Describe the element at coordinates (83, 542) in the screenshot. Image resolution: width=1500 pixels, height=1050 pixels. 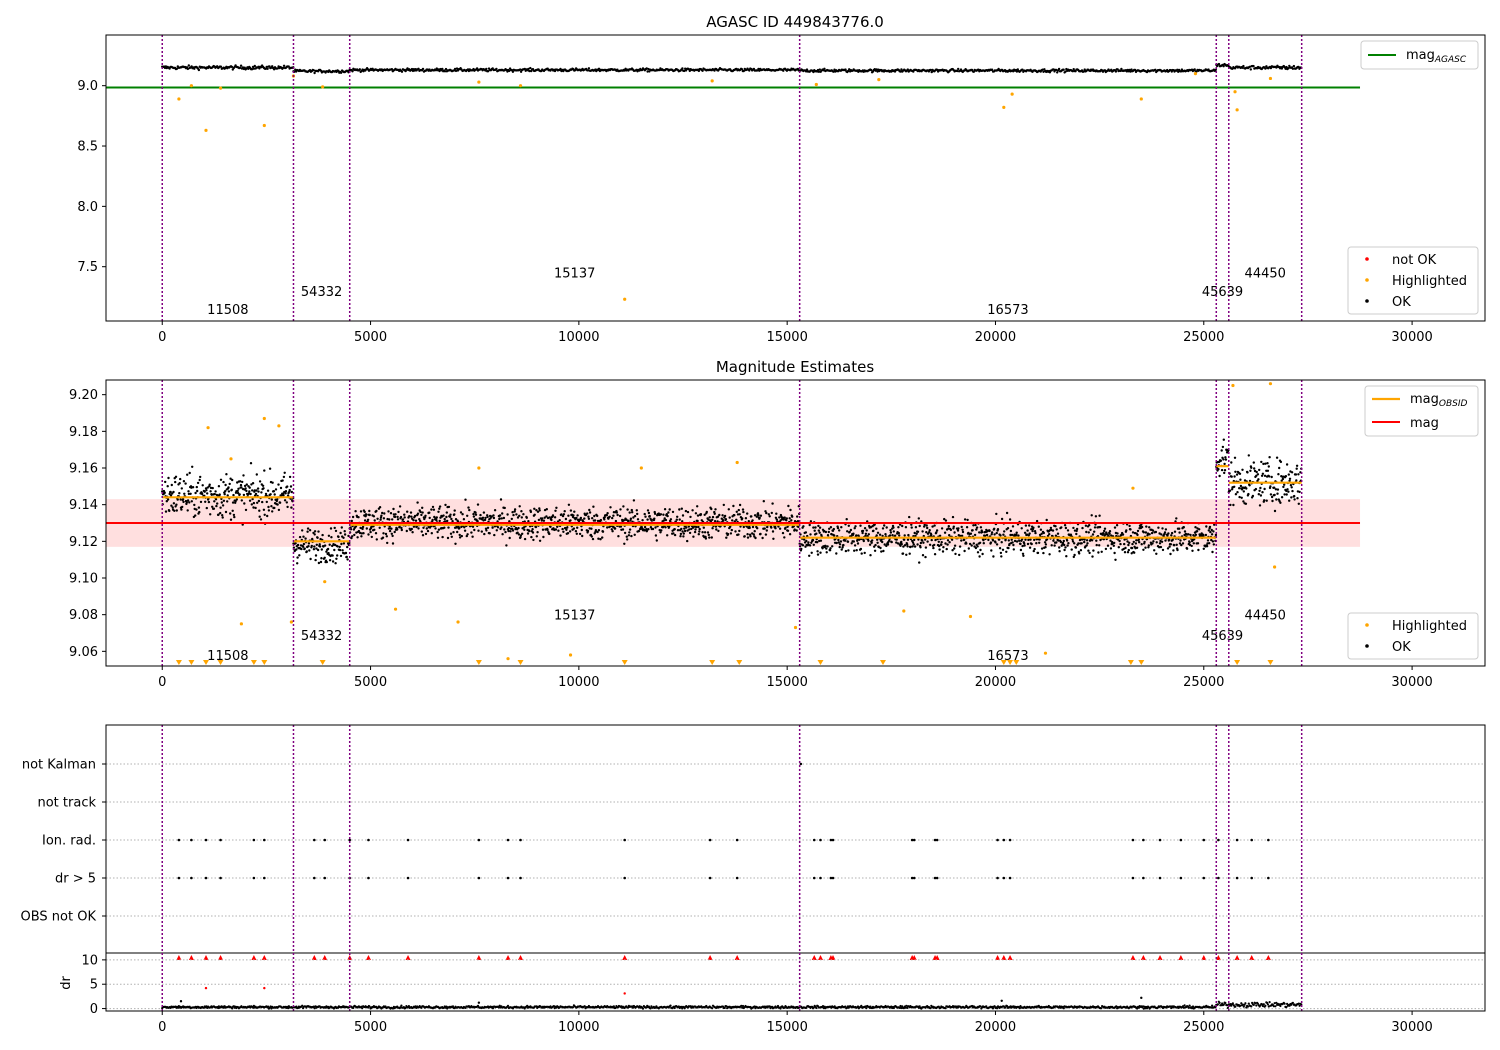
I see `y-tick-label: 9.12` at that location.